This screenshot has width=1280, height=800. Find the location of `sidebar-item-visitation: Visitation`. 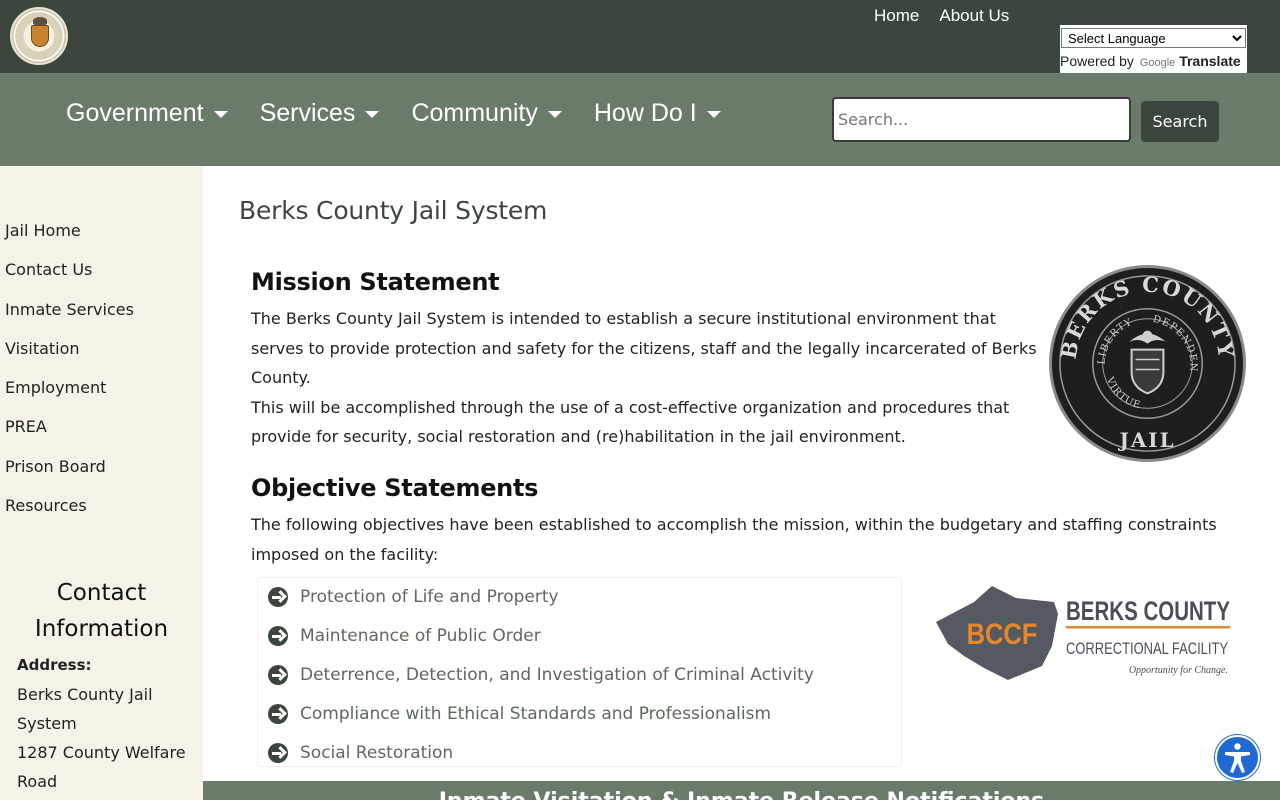

sidebar-item-visitation: Visitation is located at coordinates (69, 357).